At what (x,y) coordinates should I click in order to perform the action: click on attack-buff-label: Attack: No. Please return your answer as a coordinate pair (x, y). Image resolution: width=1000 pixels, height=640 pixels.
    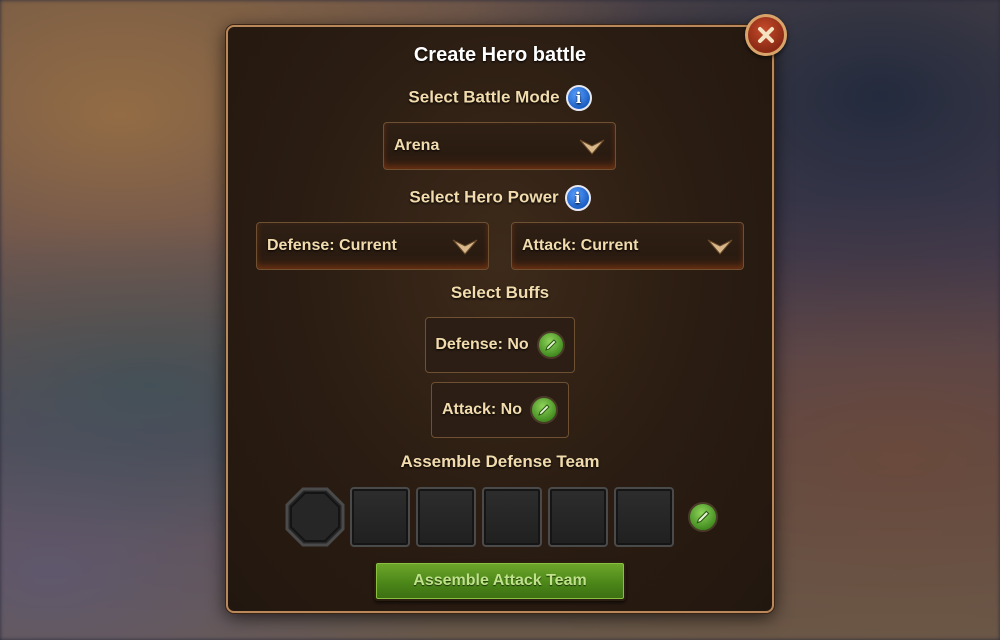
    Looking at the image, I should click on (481, 409).